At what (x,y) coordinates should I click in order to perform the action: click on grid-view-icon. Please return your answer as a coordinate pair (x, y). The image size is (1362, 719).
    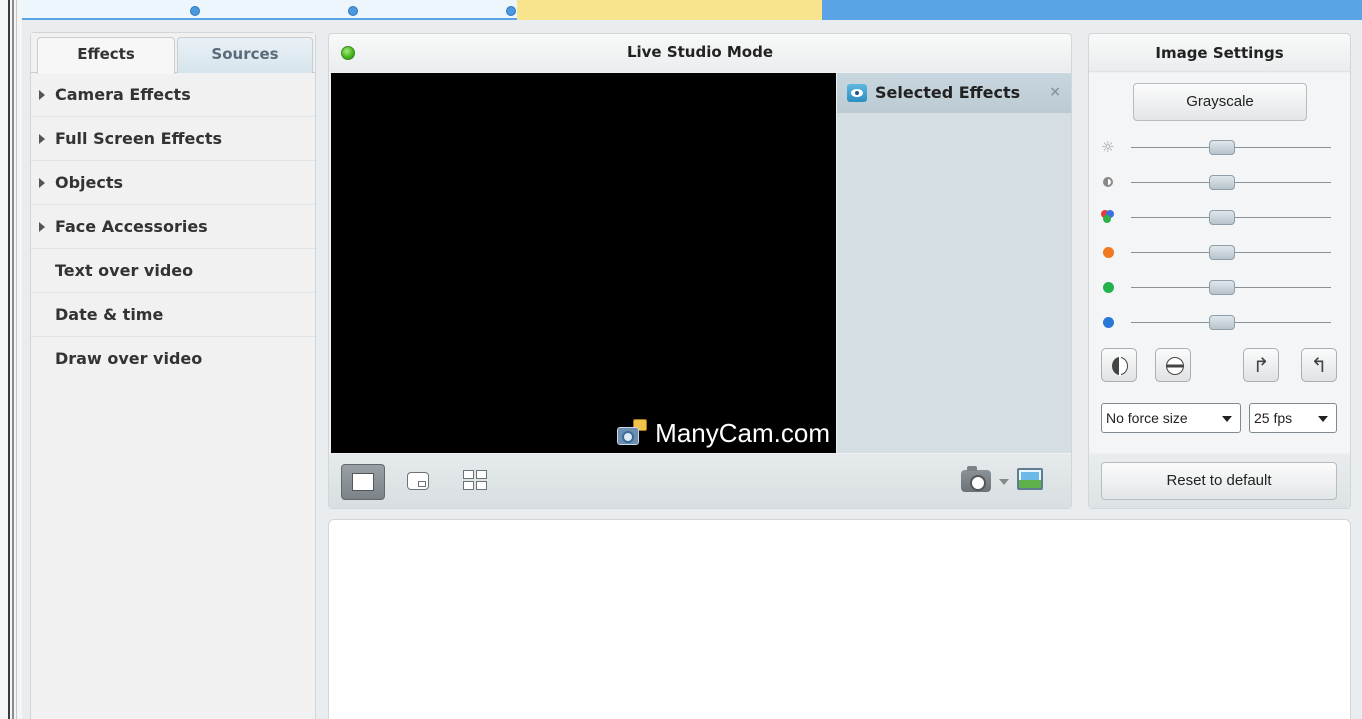
    Looking at the image, I should click on (468, 474).